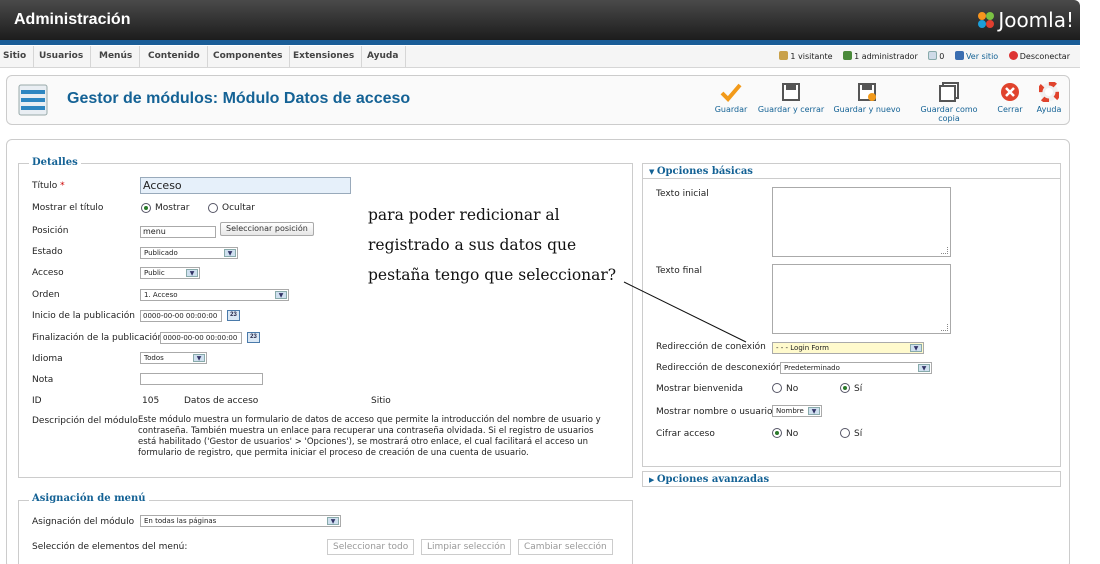  Describe the element at coordinates (976, 56) in the screenshot. I see `view-site-link: Ver sitio` at that location.